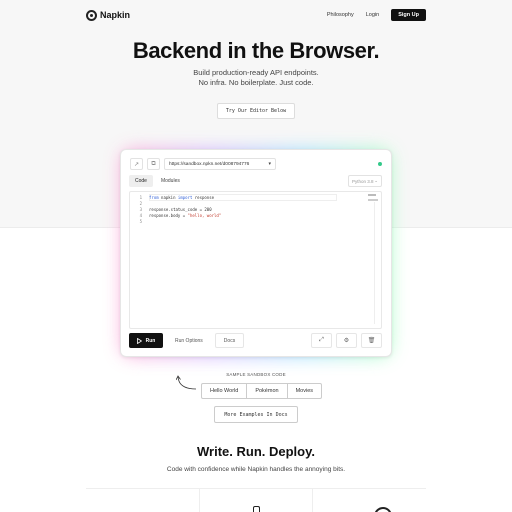  I want to click on fullscreen-button: ⤢, so click(321, 340).